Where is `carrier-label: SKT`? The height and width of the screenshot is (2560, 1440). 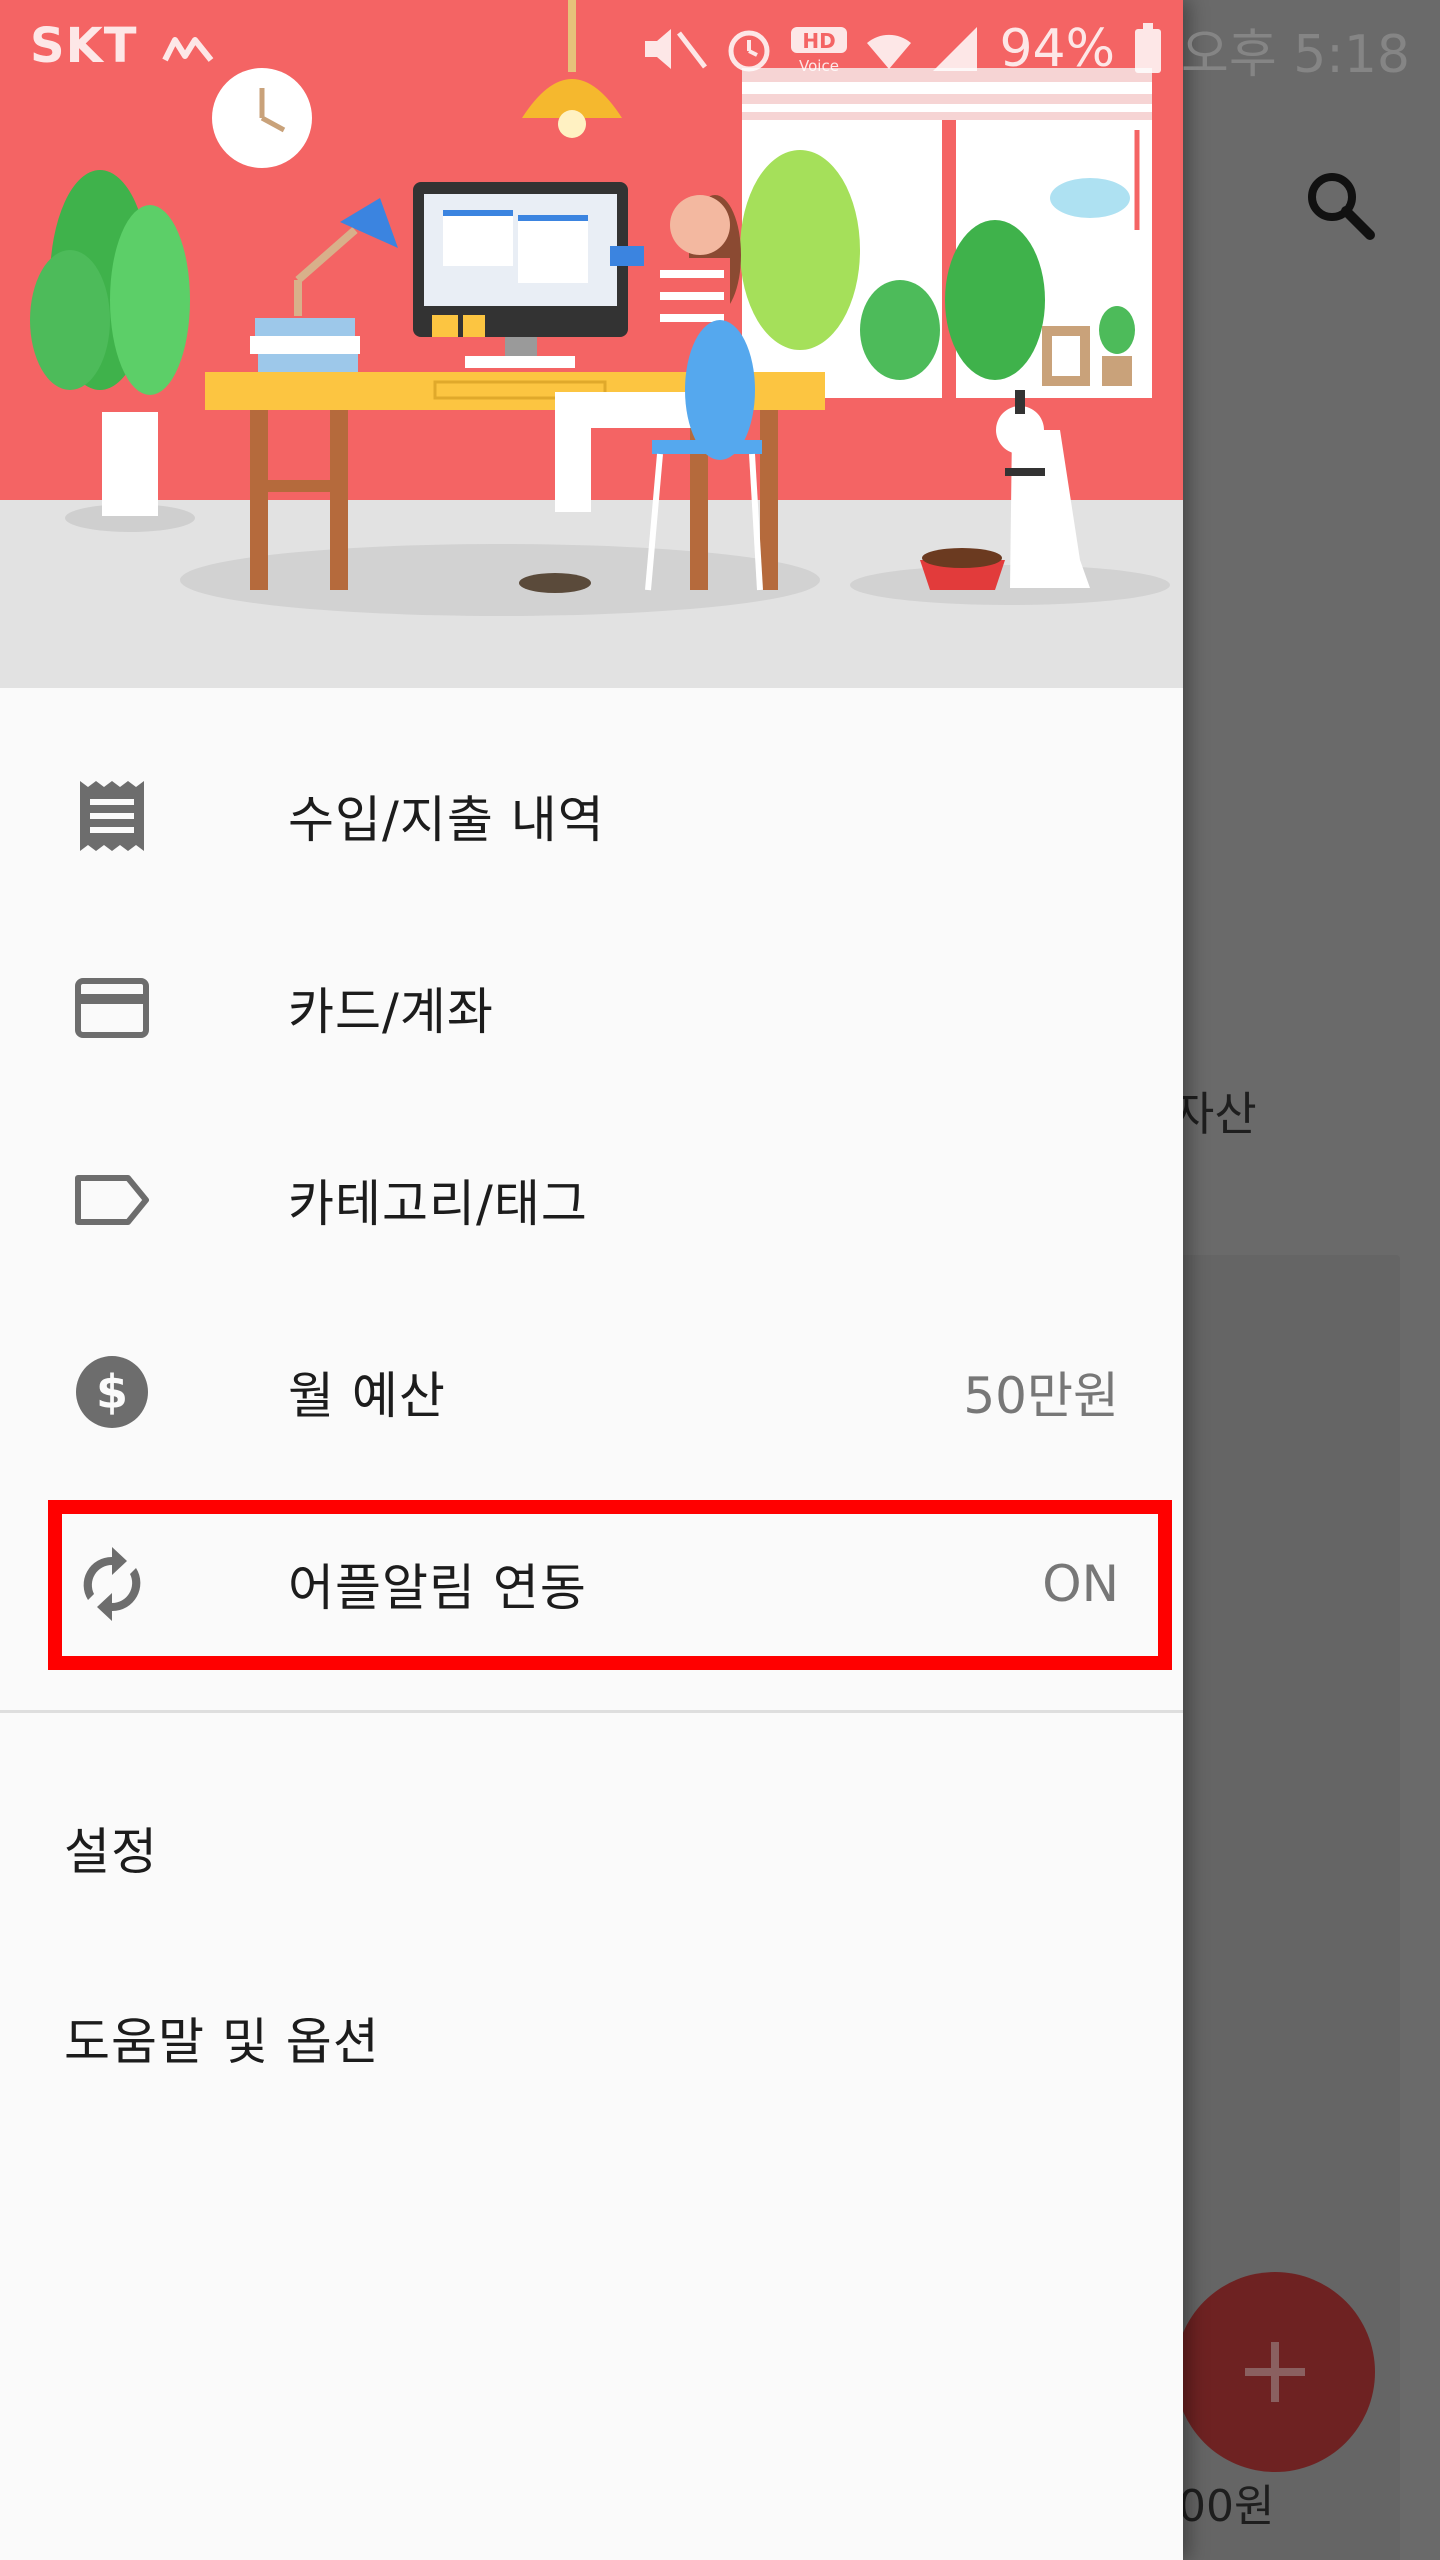
carrier-label: SKT is located at coordinates (123, 46).